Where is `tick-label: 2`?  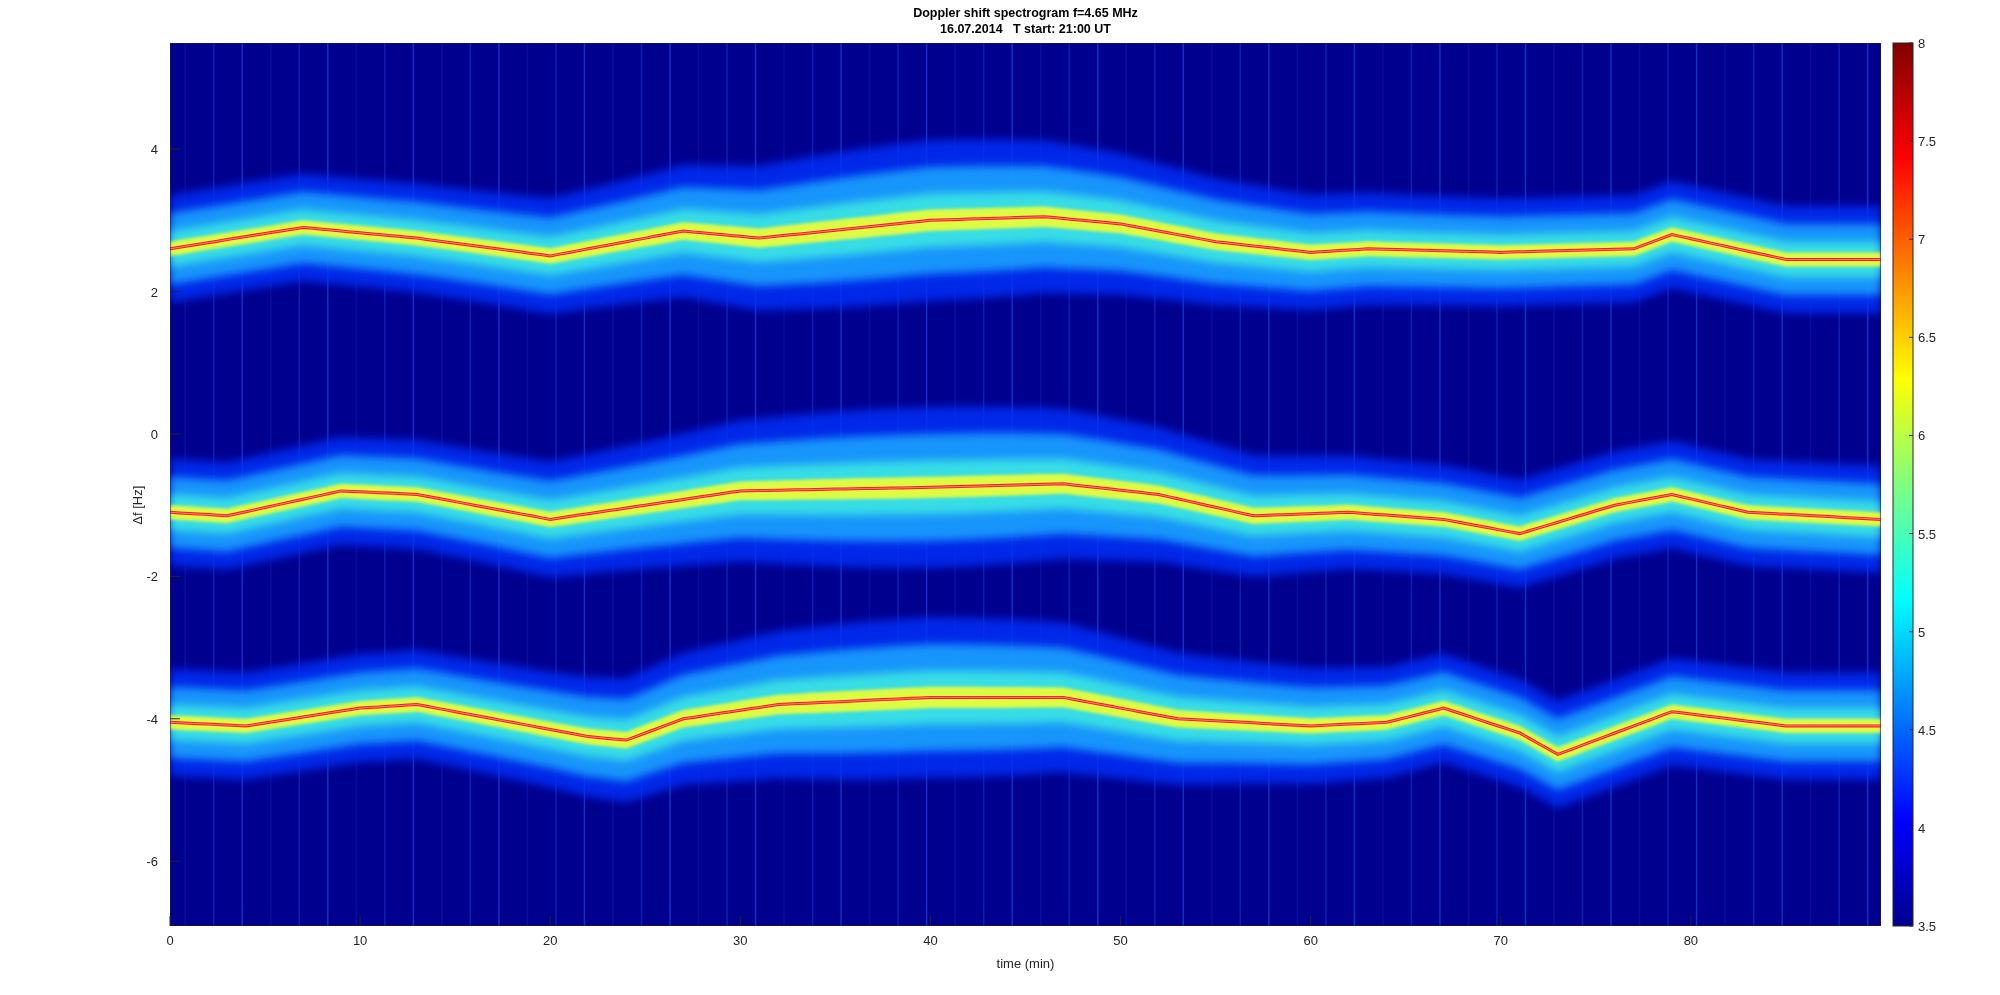 tick-label: 2 is located at coordinates (154, 292).